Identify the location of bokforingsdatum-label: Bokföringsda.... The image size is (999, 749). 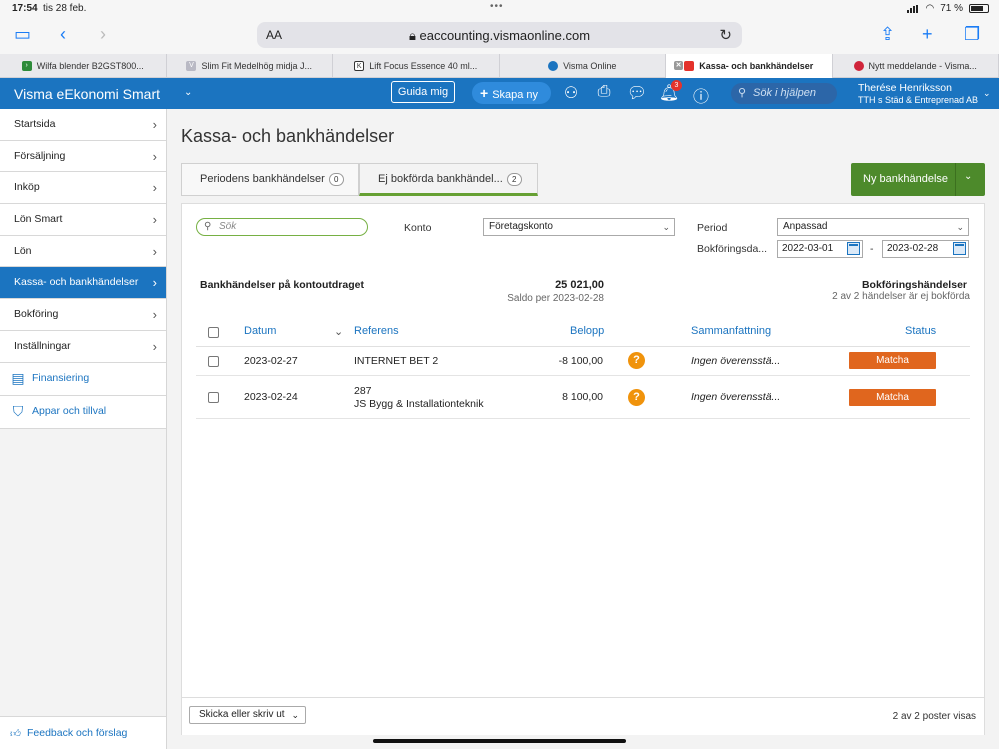
(732, 249).